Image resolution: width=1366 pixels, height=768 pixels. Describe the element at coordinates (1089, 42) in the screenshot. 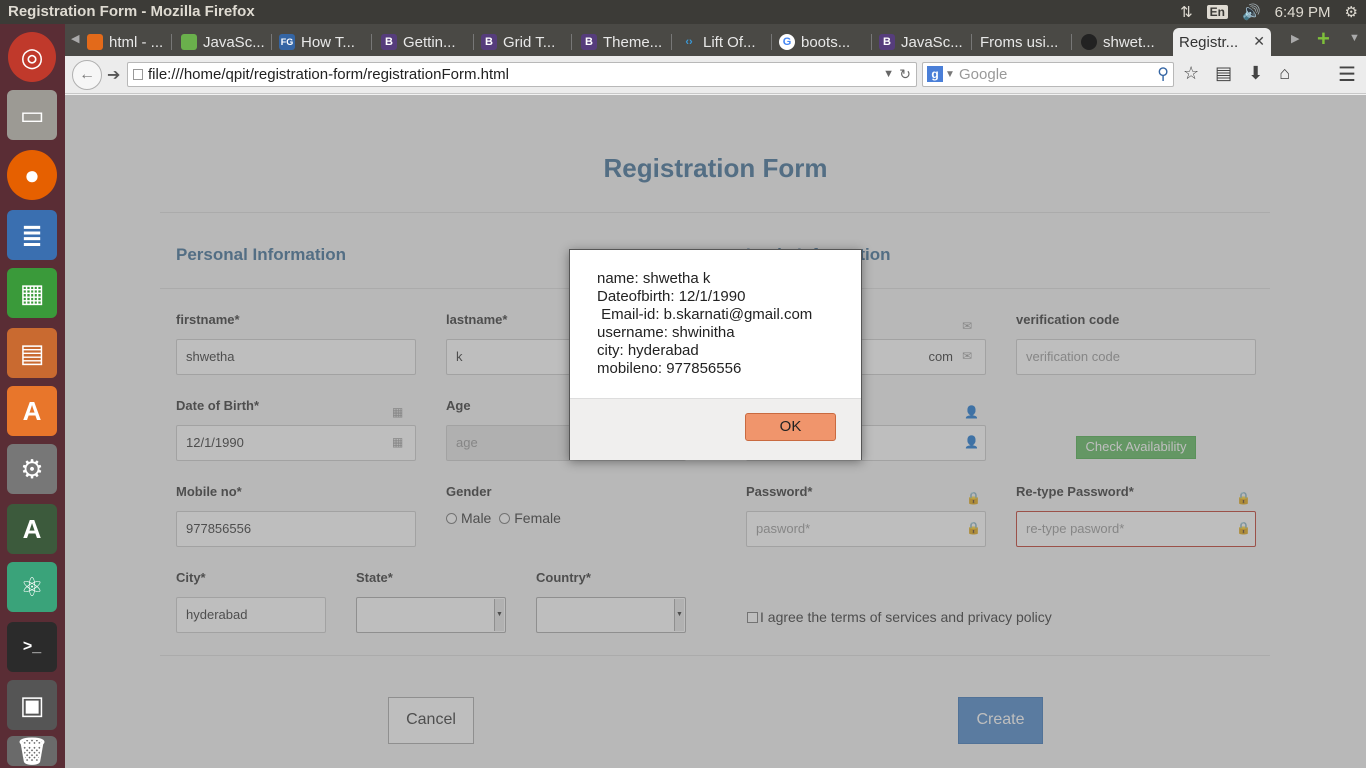

I see `github-icon` at that location.